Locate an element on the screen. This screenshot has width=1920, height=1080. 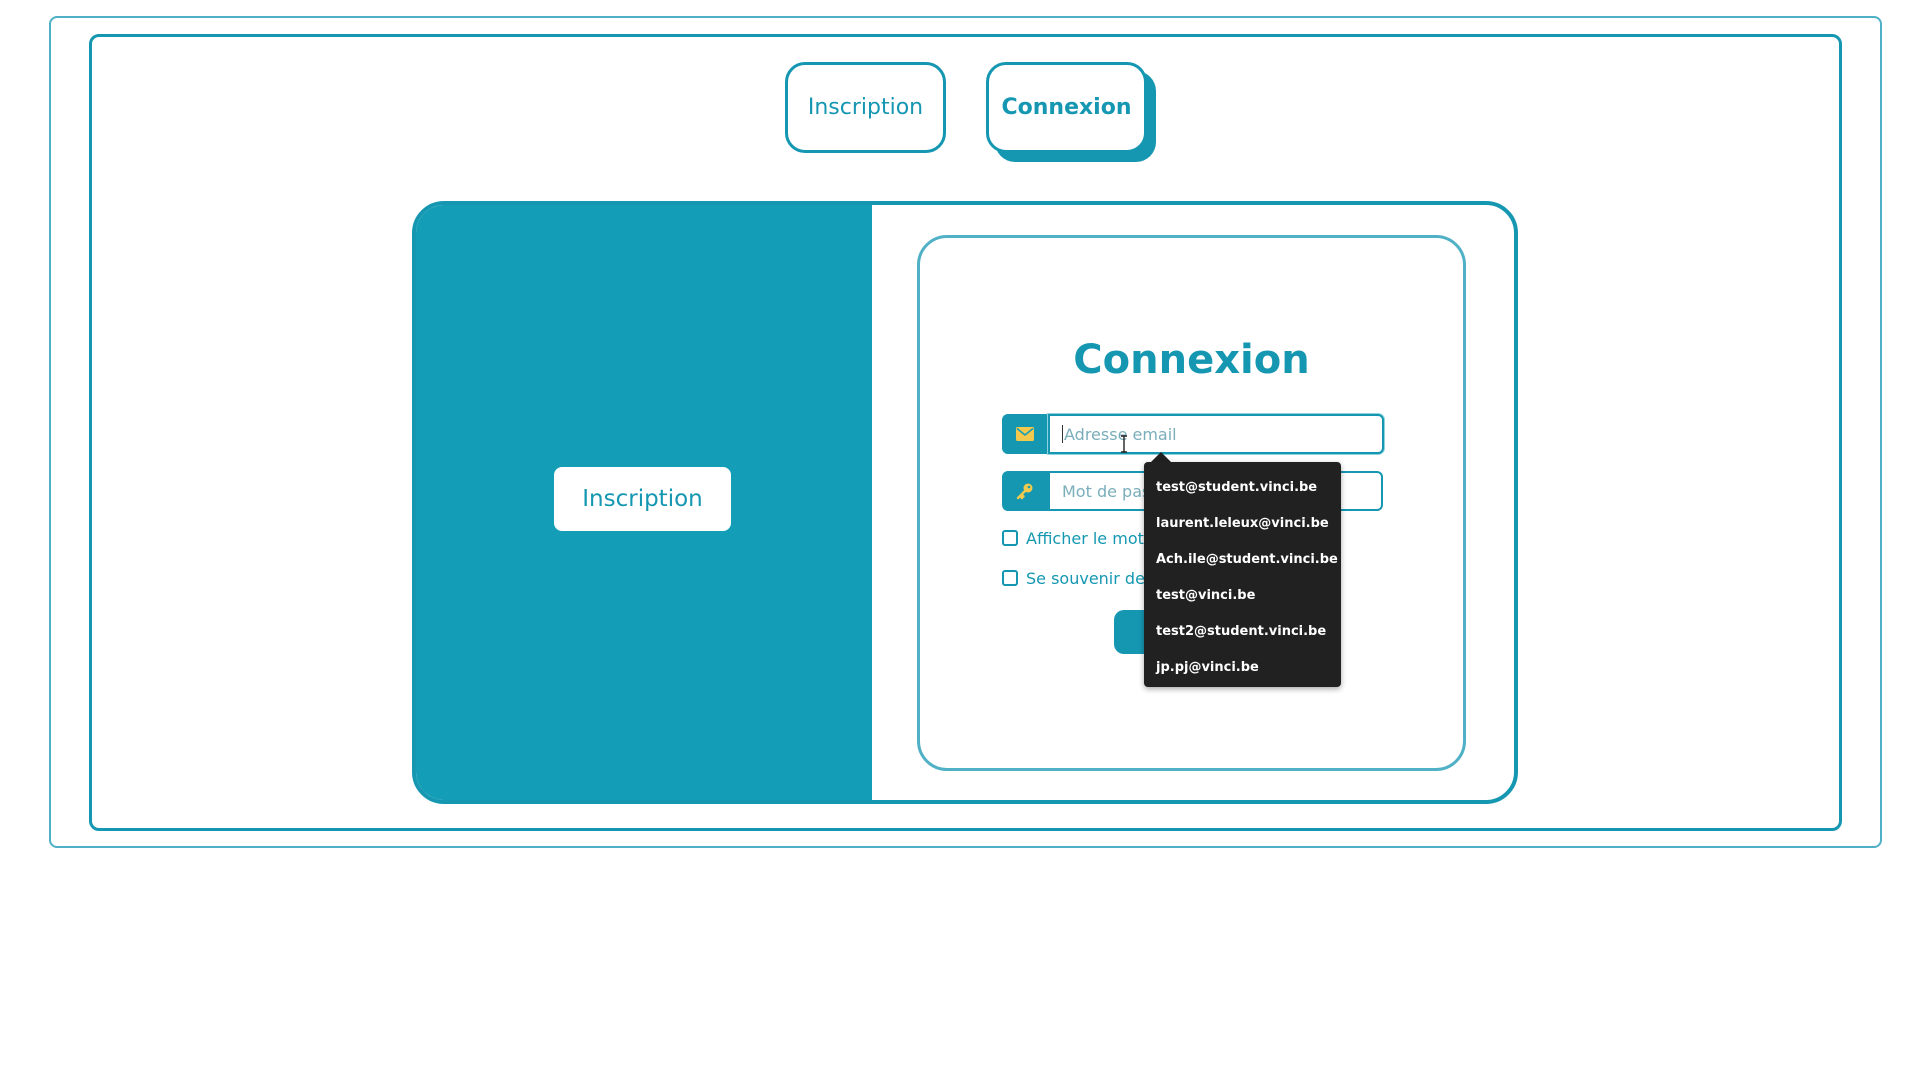
card-left-panel: Inscription is located at coordinates (644, 502).